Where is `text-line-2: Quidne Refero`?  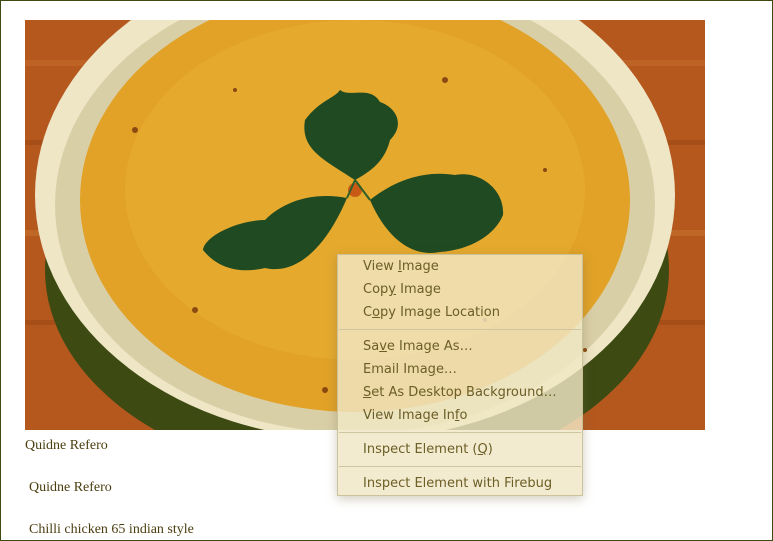 text-line-2: Quidne Refero is located at coordinates (70, 487).